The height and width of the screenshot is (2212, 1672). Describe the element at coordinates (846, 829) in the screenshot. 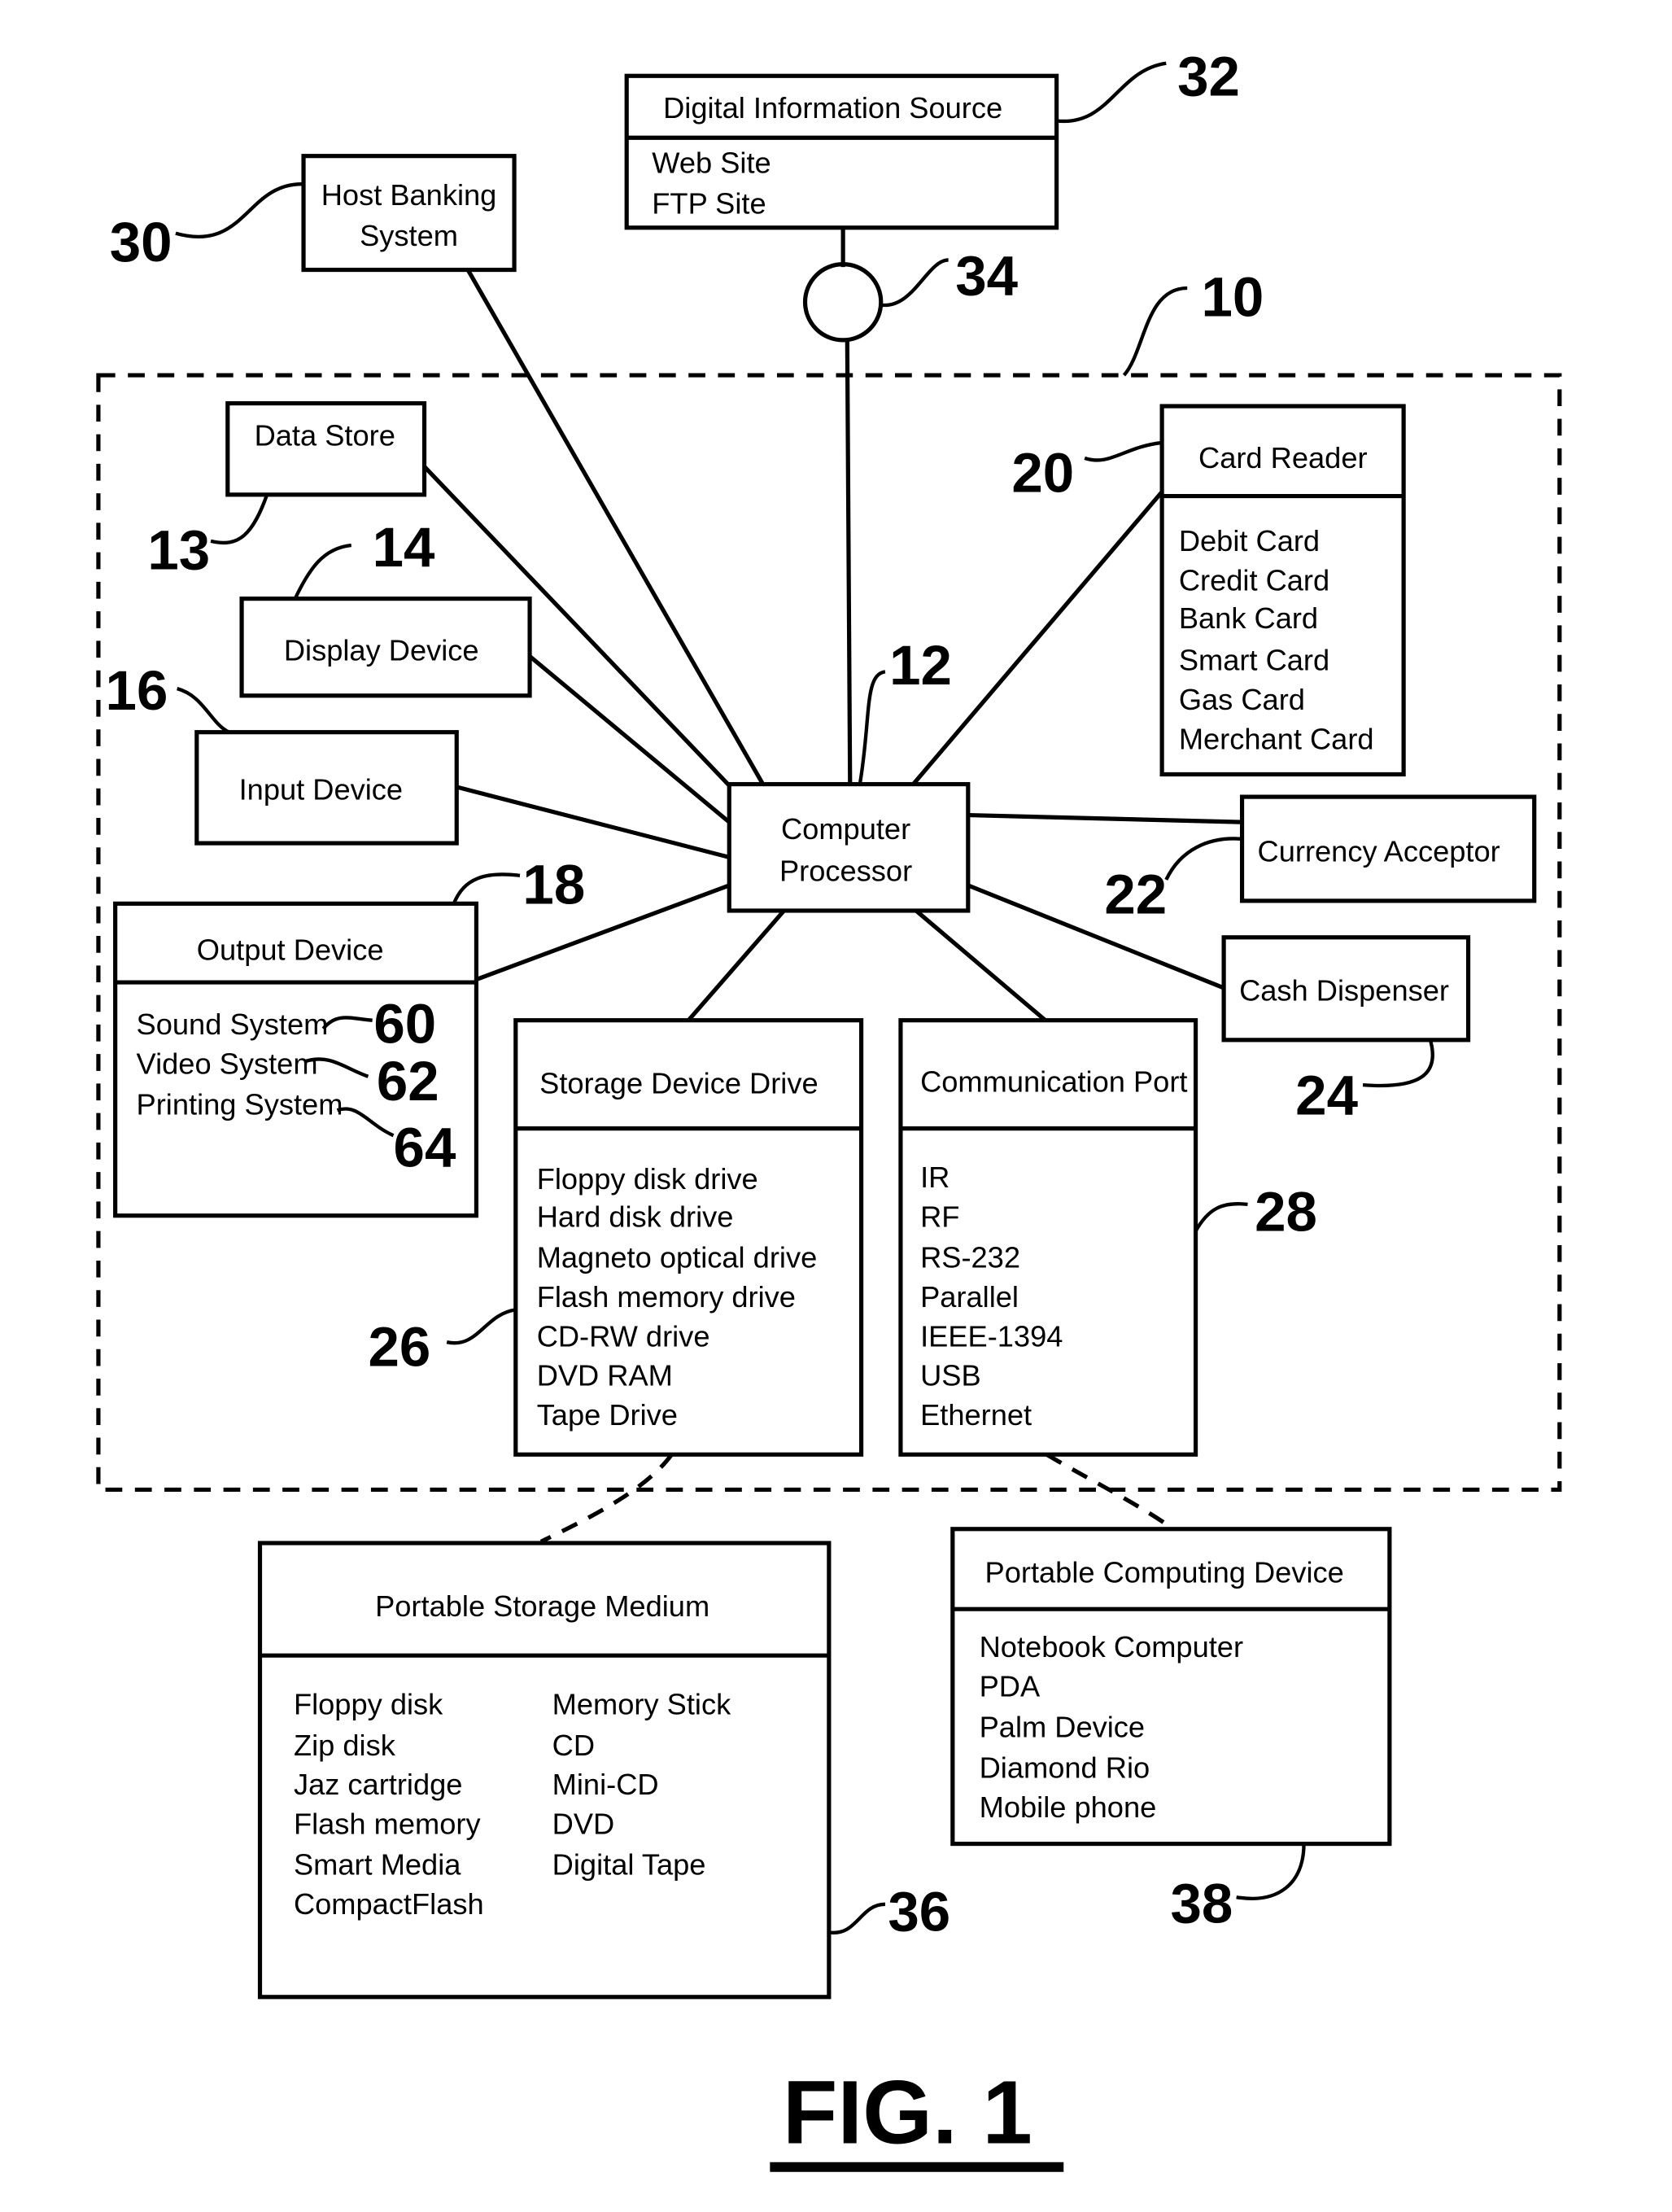

I see `processor-label: Computer` at that location.